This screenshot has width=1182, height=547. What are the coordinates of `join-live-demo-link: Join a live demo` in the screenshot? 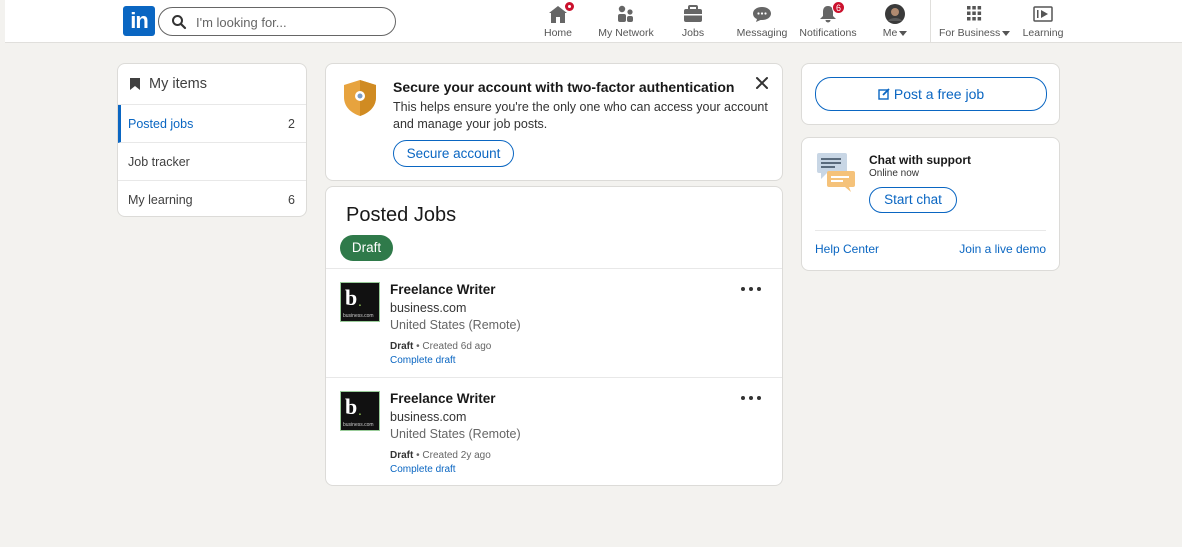 It's located at (1002, 249).